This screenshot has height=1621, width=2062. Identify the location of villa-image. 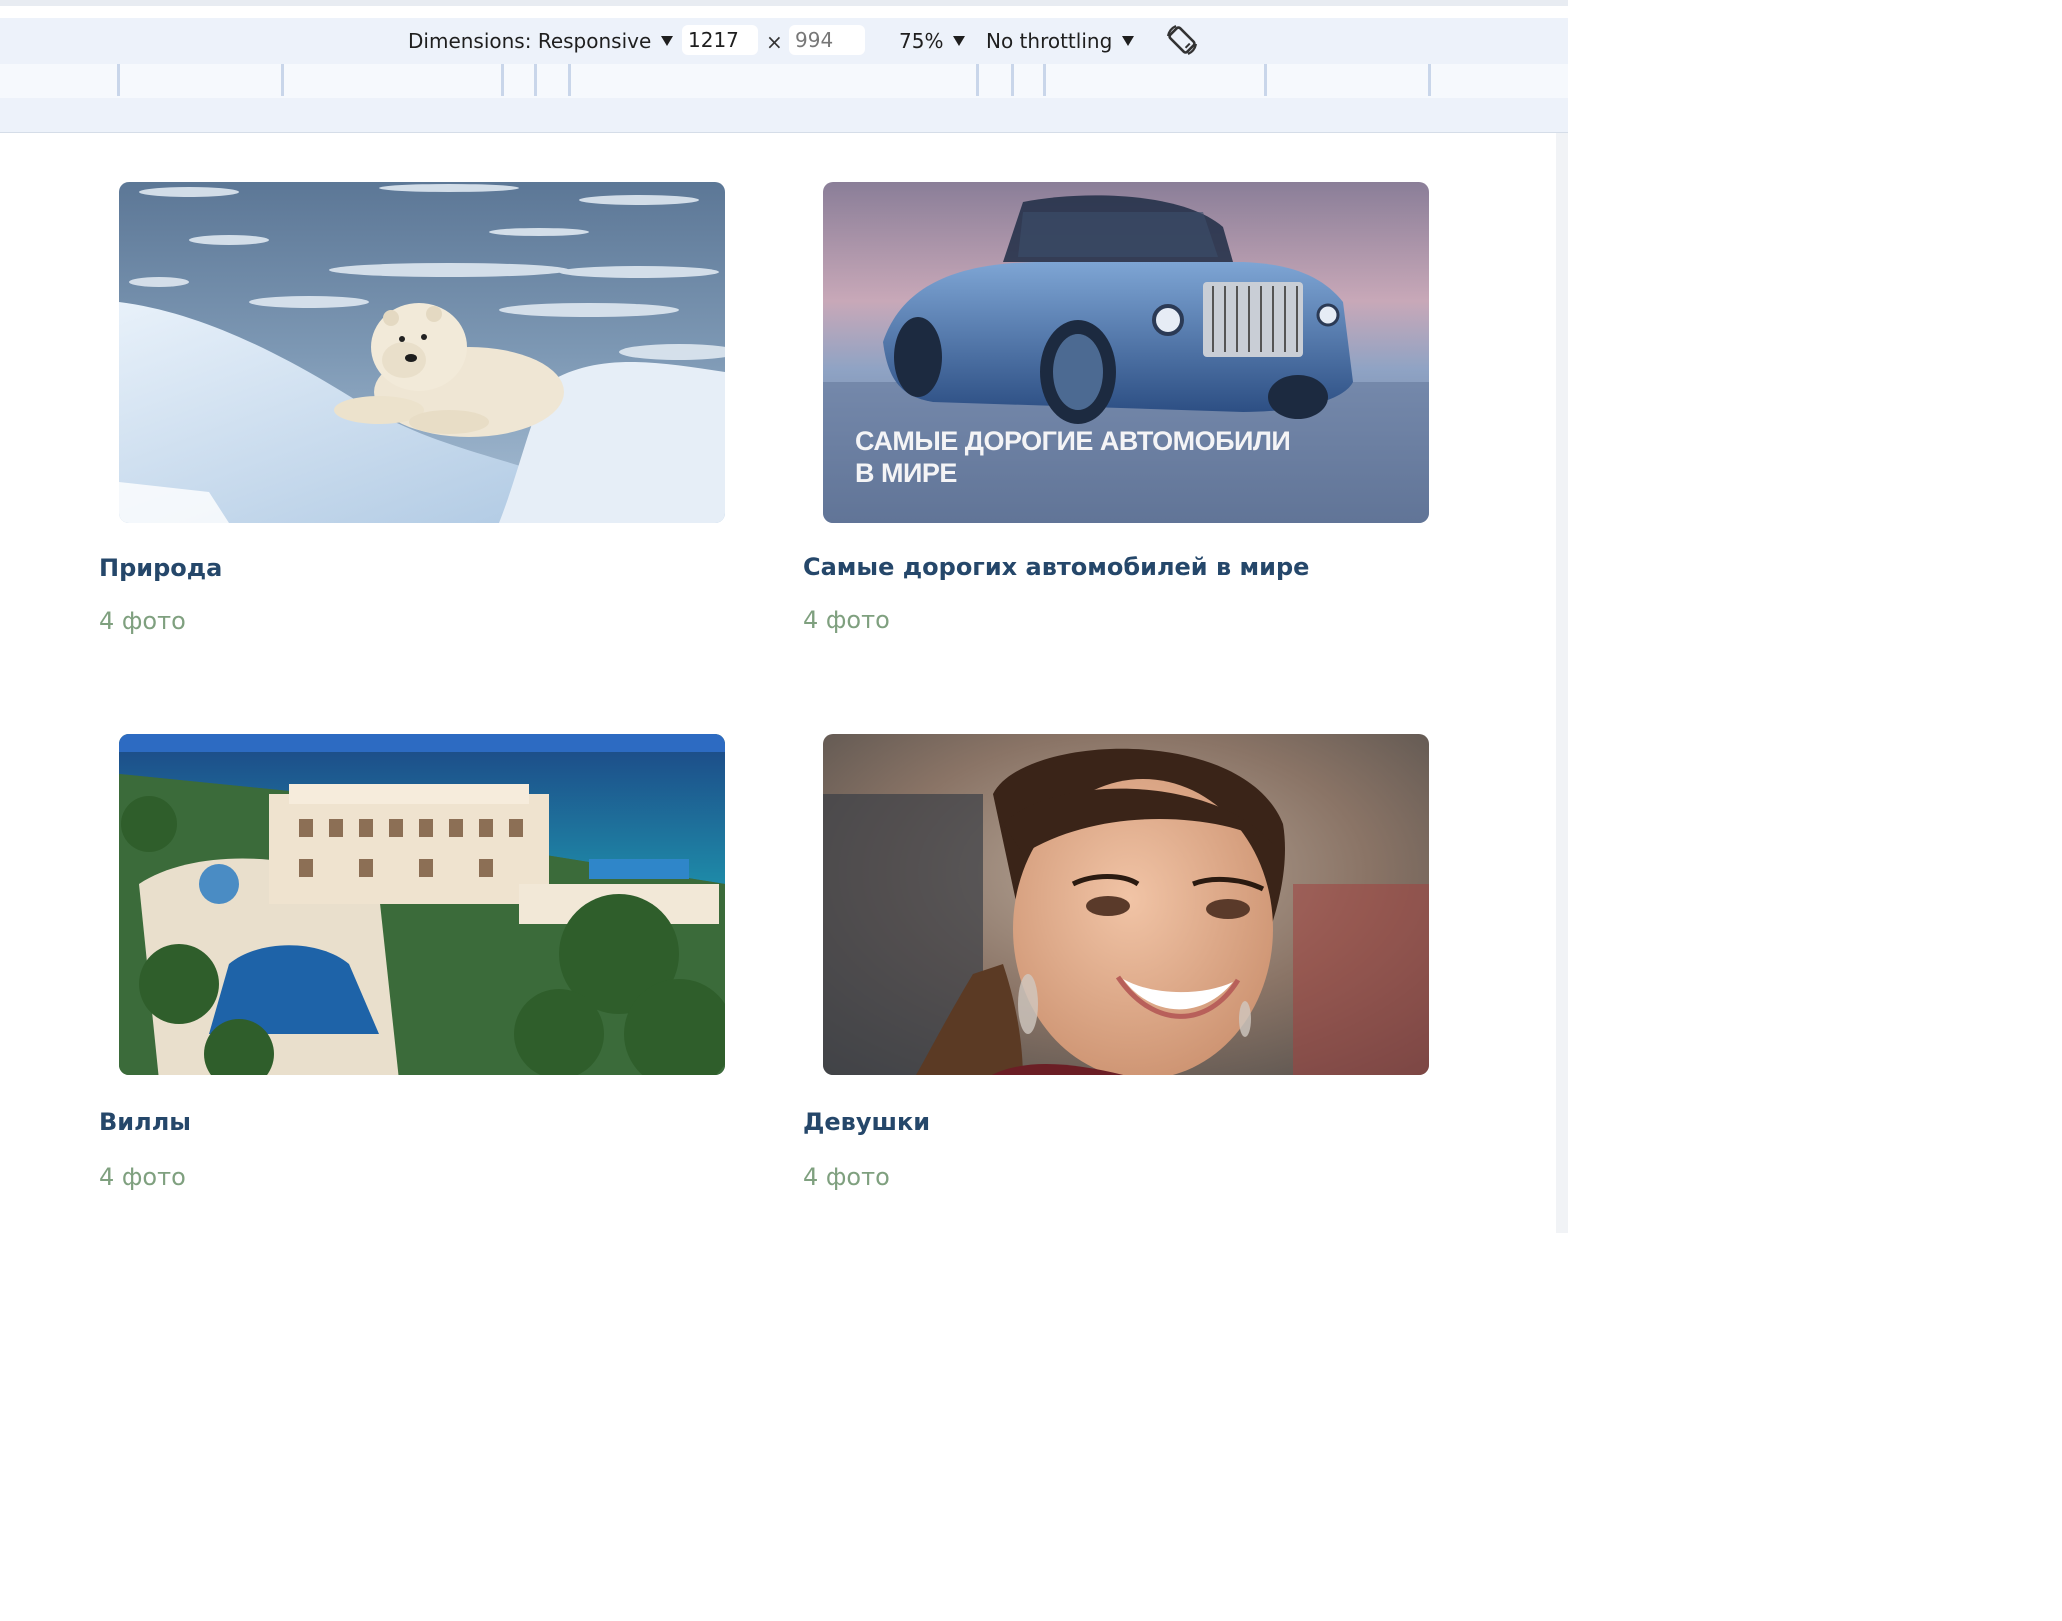
(422, 904).